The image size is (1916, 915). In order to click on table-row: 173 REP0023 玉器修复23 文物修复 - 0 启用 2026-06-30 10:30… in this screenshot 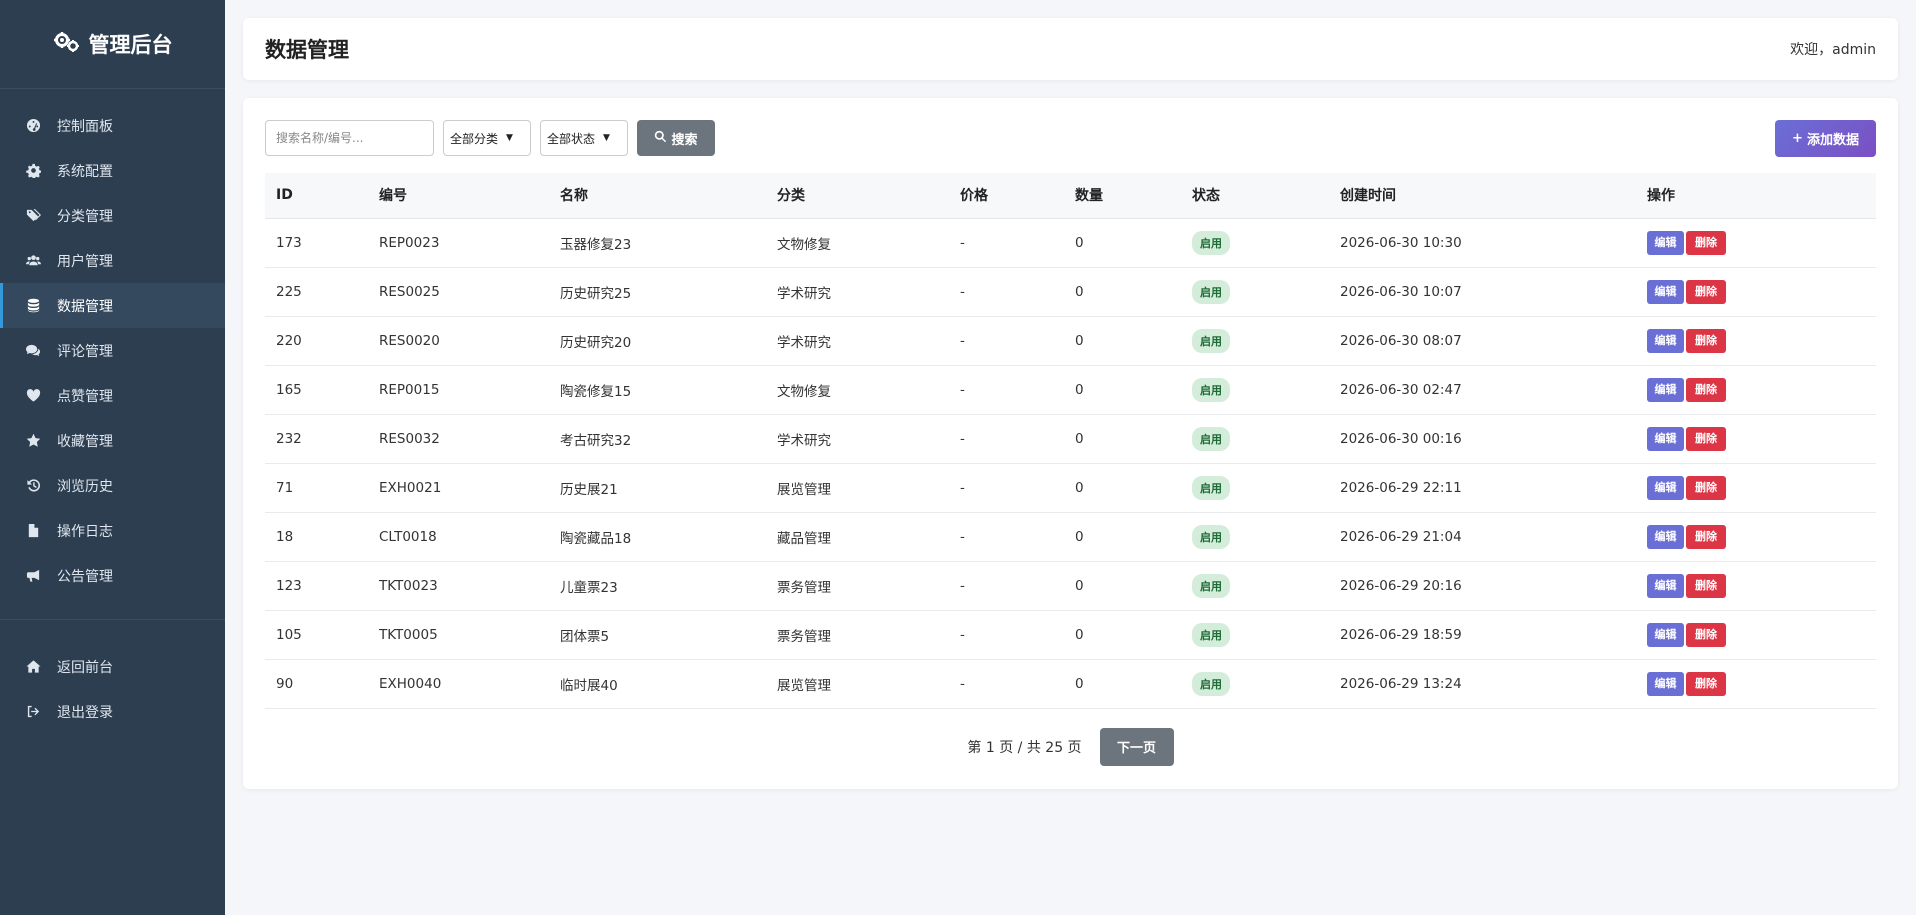, I will do `click(1070, 242)`.